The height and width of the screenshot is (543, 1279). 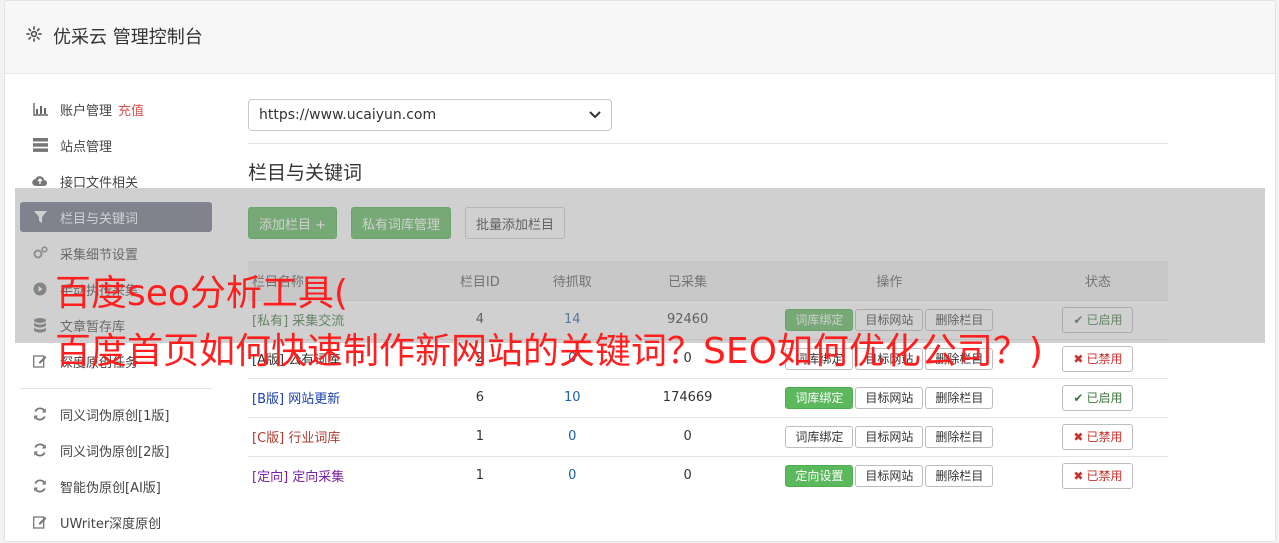 What do you see at coordinates (479, 397) in the screenshot?
I see `column-id: 6` at bounding box center [479, 397].